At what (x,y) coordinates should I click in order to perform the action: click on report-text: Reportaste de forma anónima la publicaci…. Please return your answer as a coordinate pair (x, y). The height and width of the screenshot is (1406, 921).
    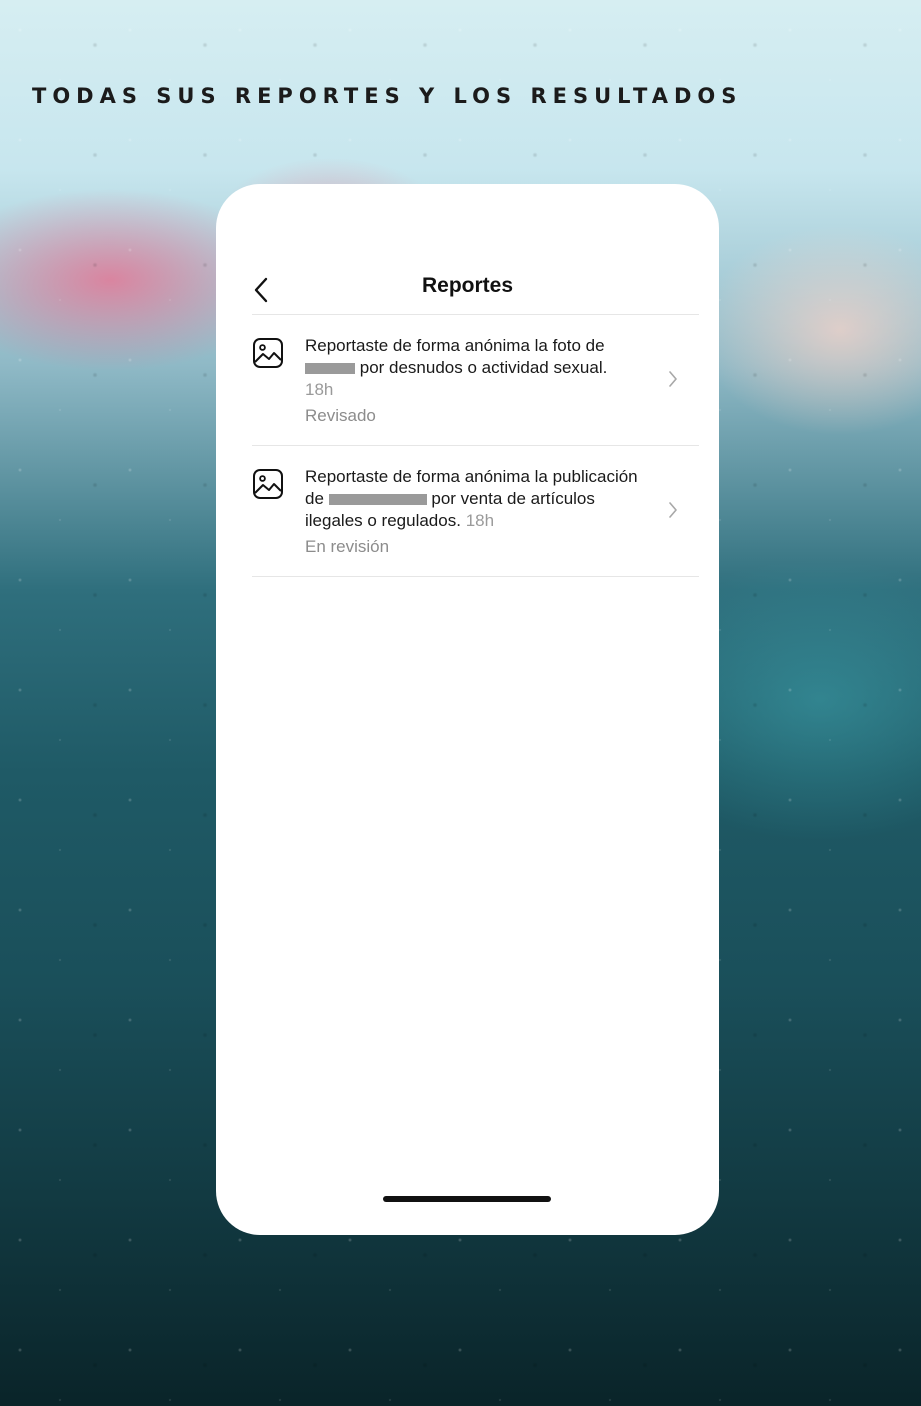
    Looking at the image, I should click on (472, 512).